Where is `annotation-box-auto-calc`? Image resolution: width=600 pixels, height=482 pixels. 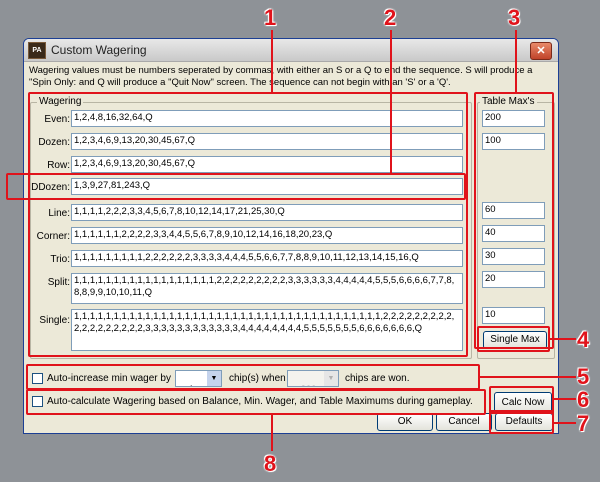
annotation-box-auto-calc is located at coordinates (256, 402).